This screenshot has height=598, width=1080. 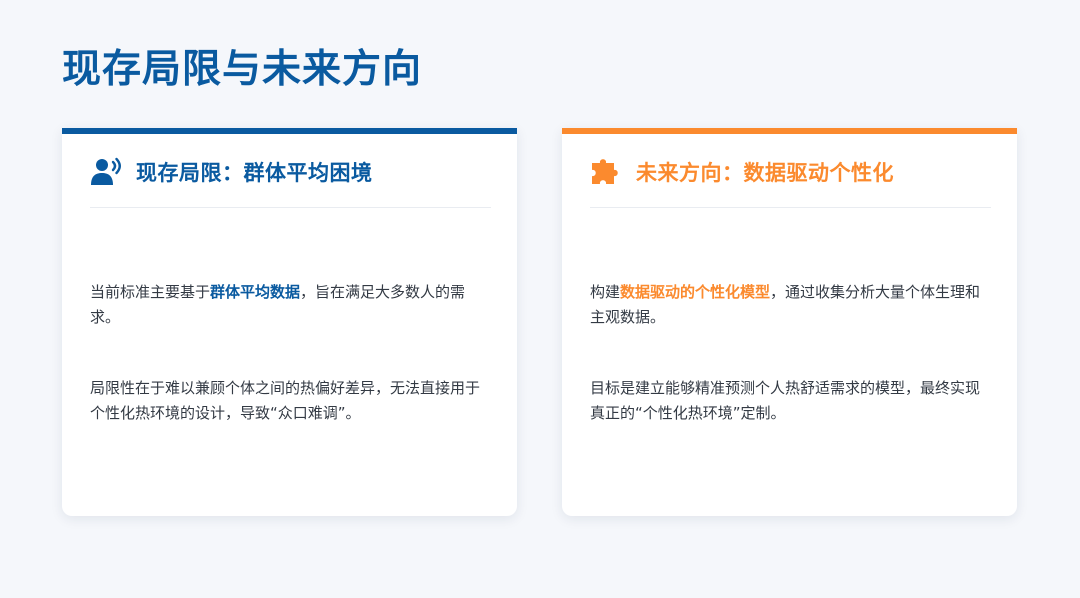 I want to click on future-direction-paragraph-1: 构建数据驱动的个性化模型，通过收集分析大量个体生理和主观数据。, so click(x=785, y=304).